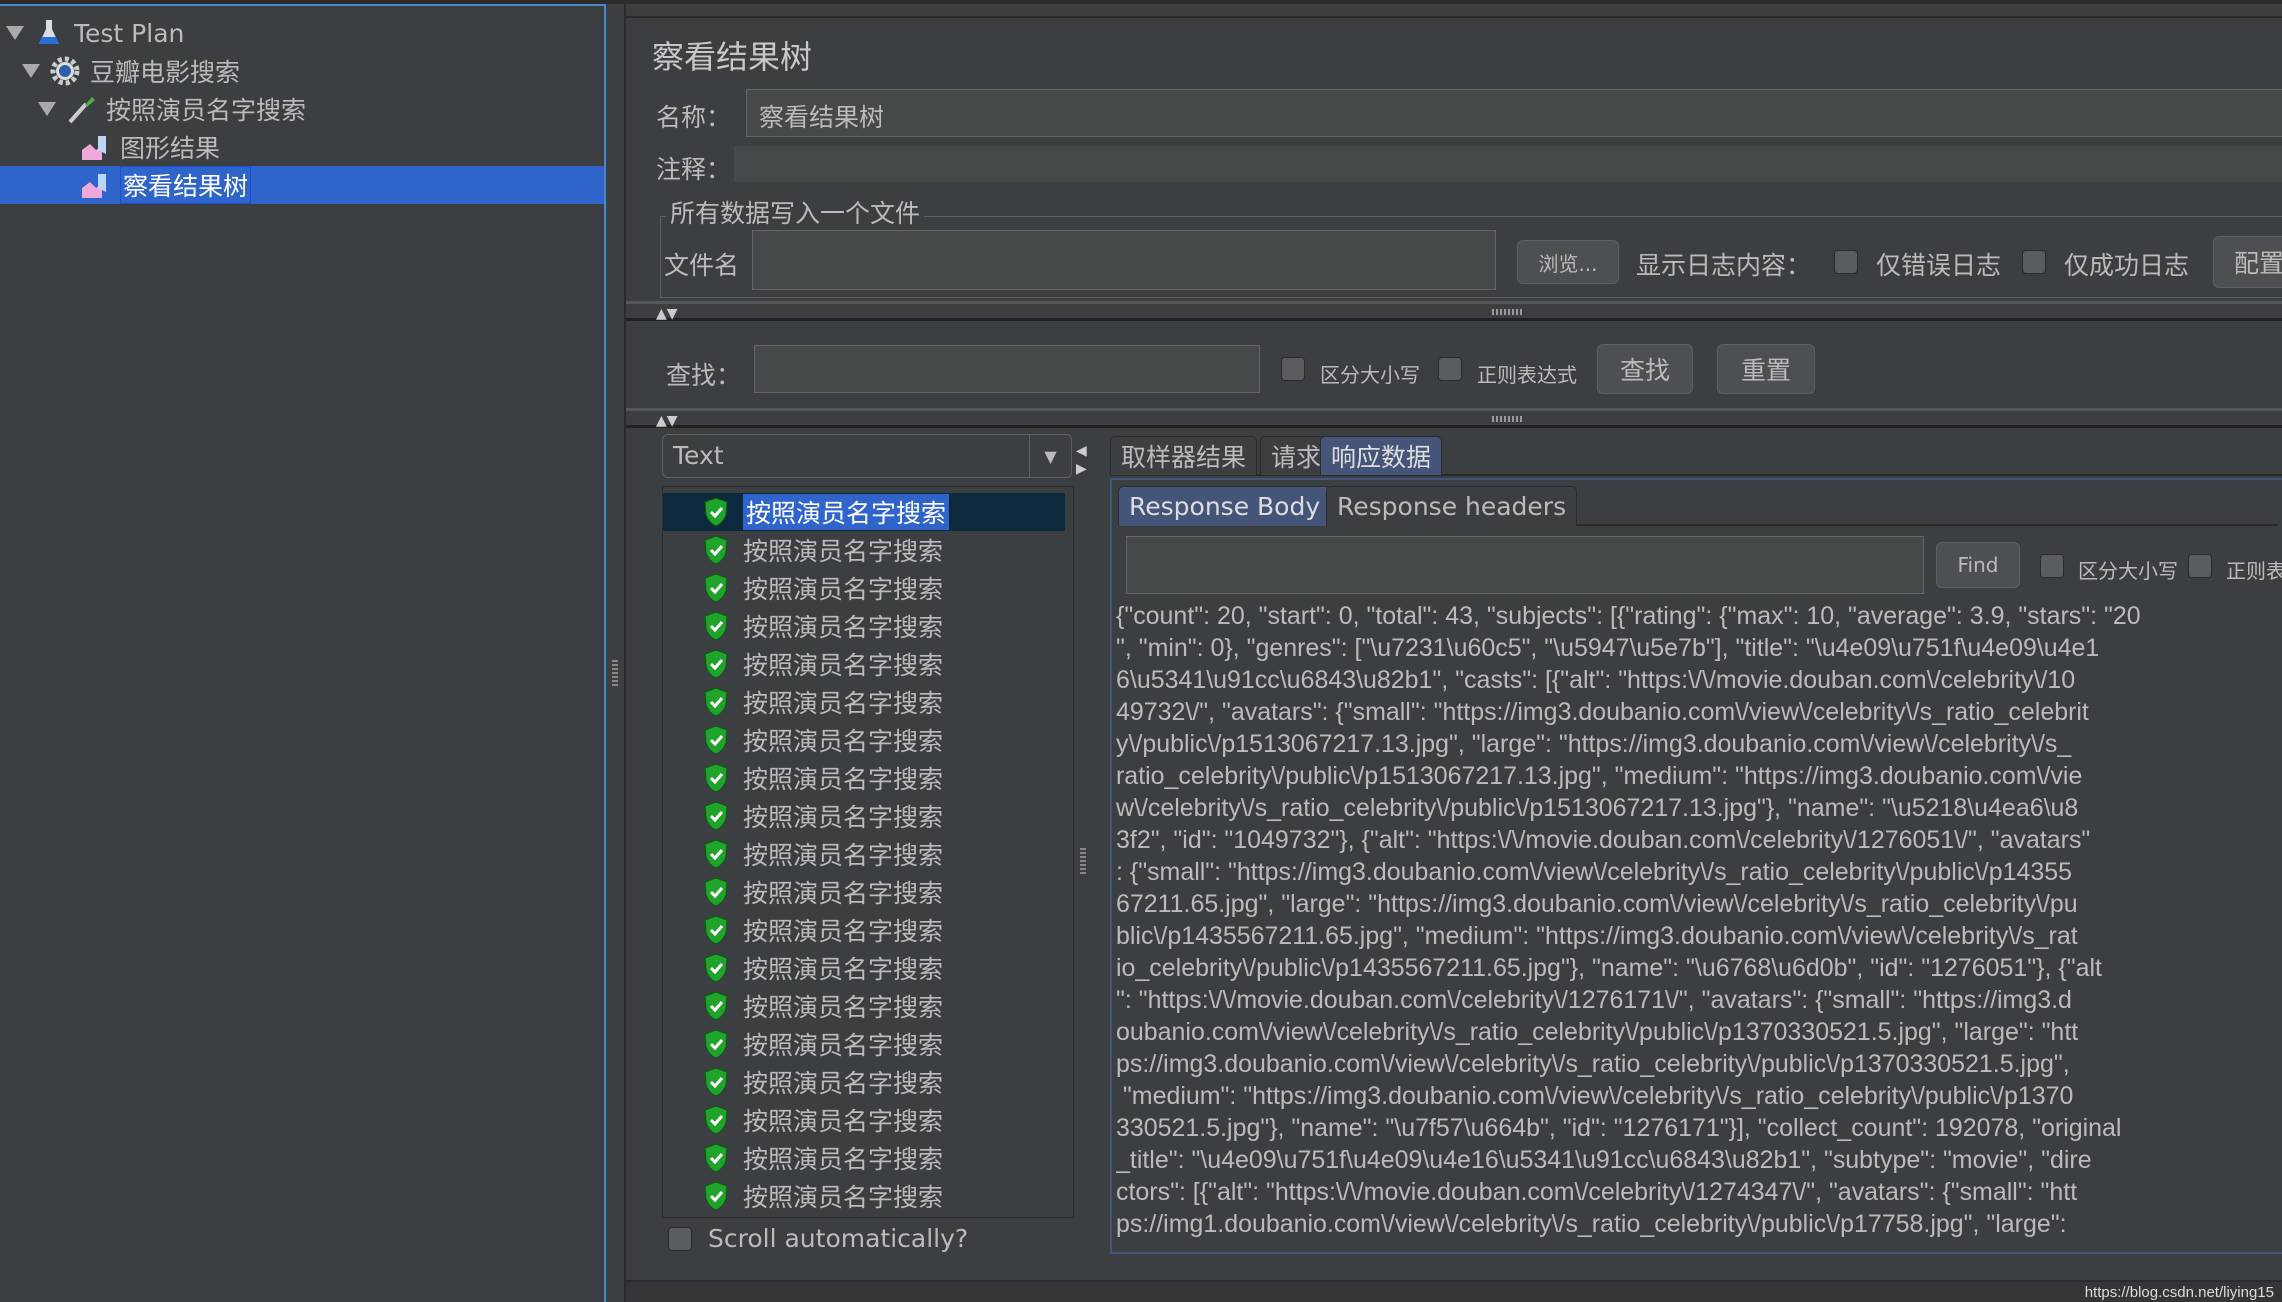 This screenshot has width=2282, height=1302. What do you see at coordinates (2052, 566) in the screenshot?
I see `response-case-checkbox` at bounding box center [2052, 566].